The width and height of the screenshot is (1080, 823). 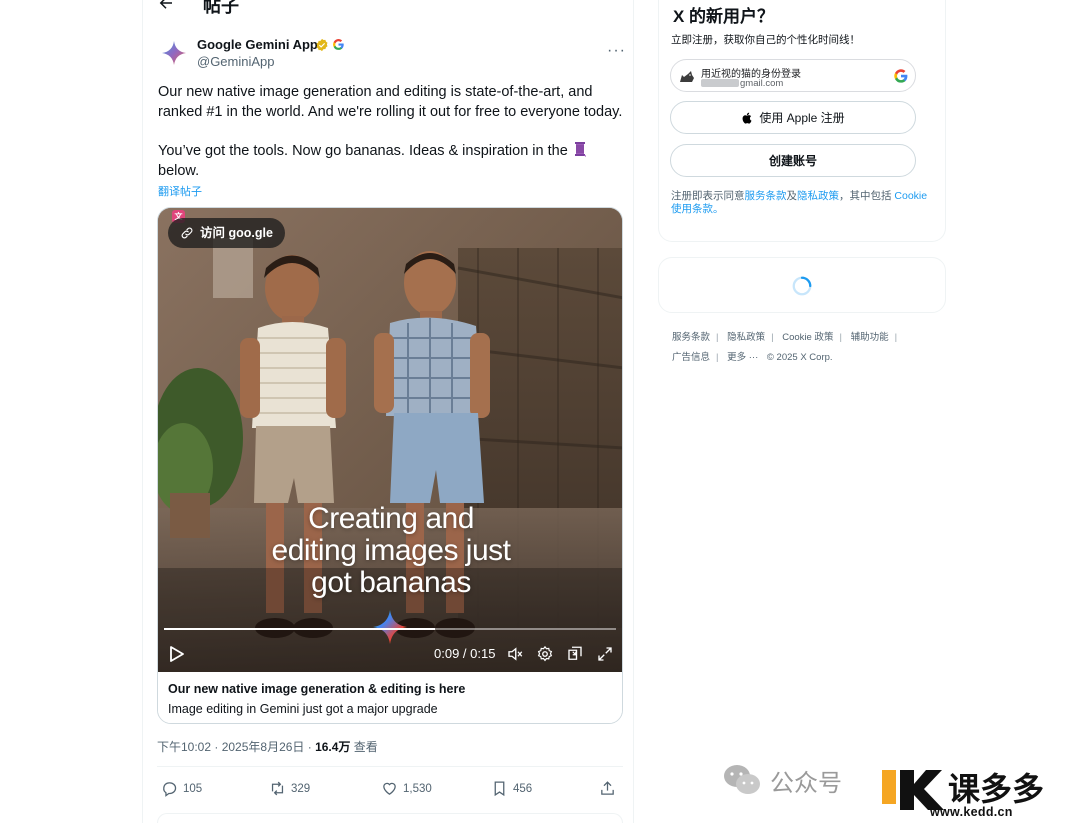 I want to click on footer-copyright: © 2025 X Corp., so click(x=799, y=357).